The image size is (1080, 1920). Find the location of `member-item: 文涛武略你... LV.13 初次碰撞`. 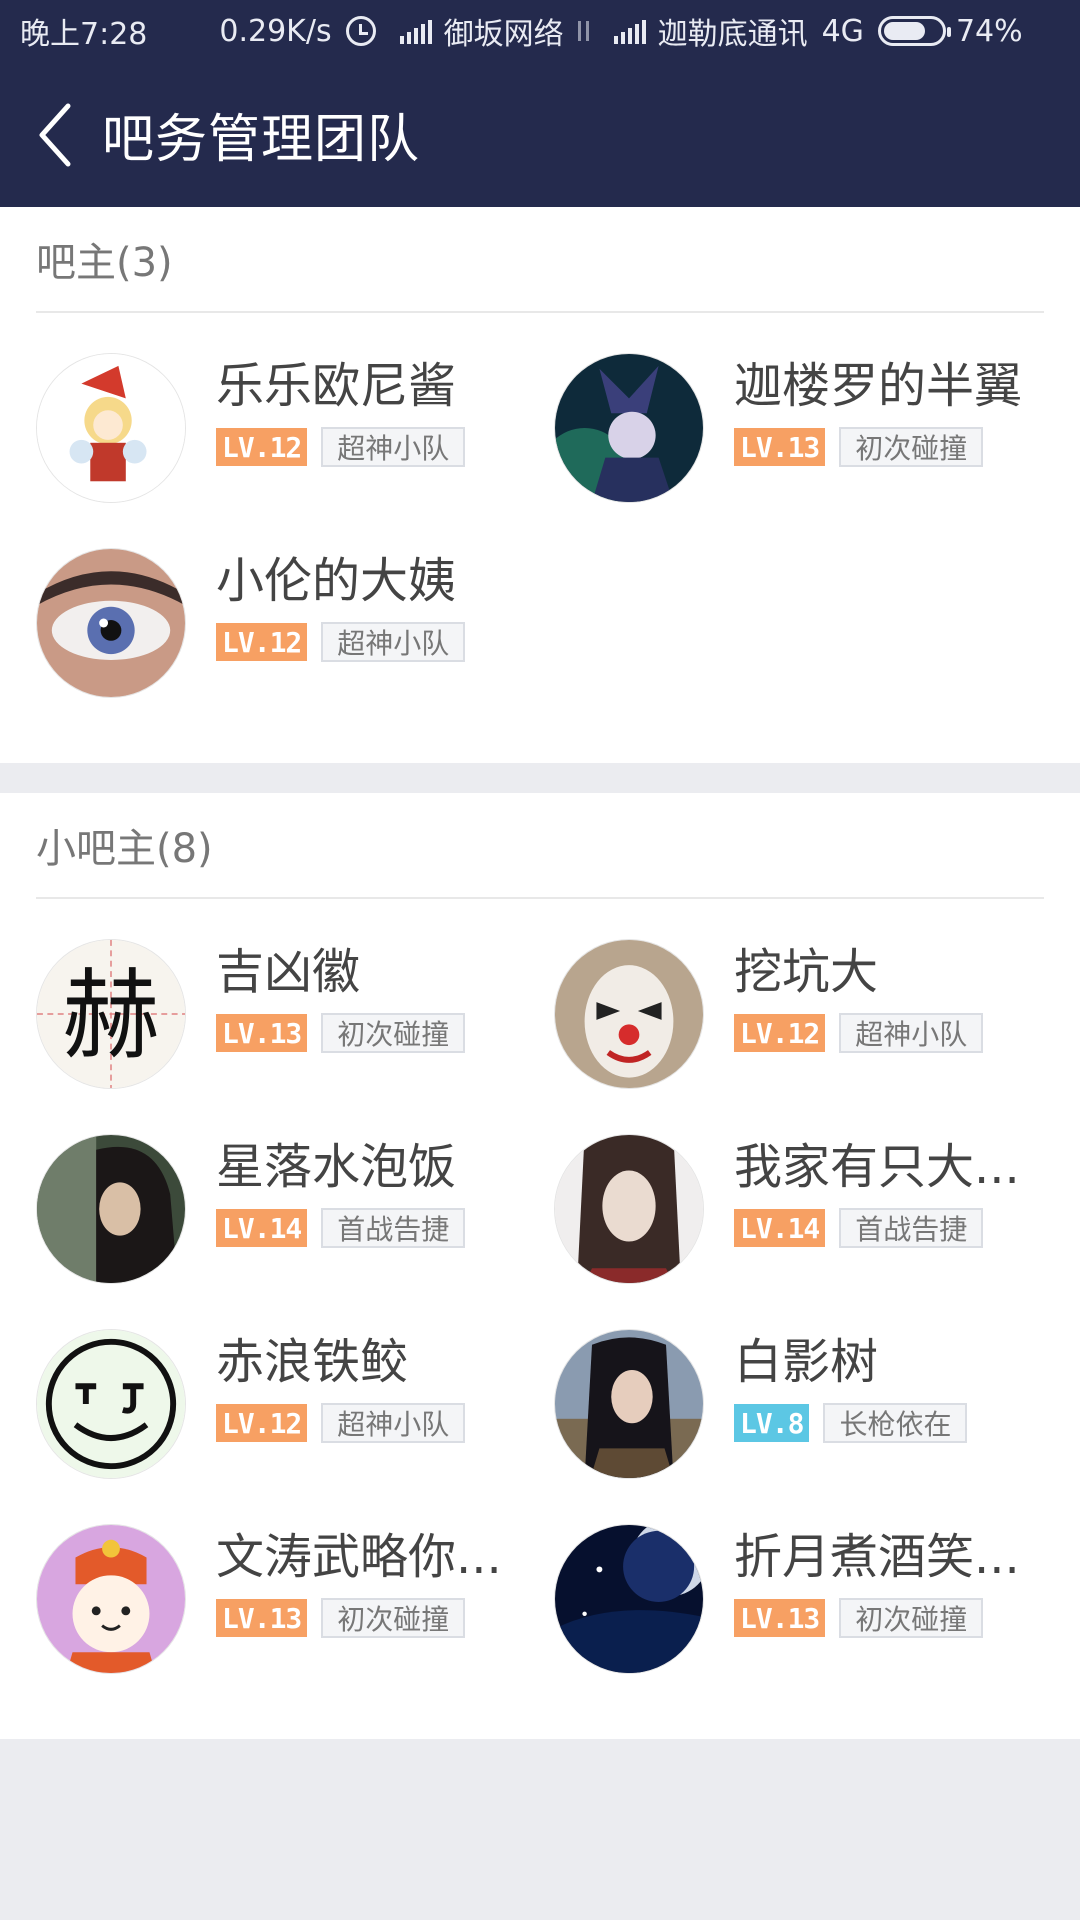

member-item: 文涛武略你... LV.13 初次碰撞 is located at coordinates (295, 1621).